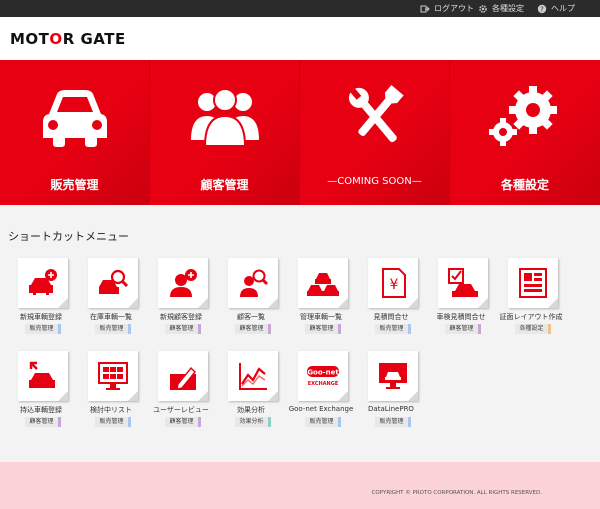 This screenshot has height=509, width=600. I want to click on logo: MOTOR GATE, so click(68, 39).